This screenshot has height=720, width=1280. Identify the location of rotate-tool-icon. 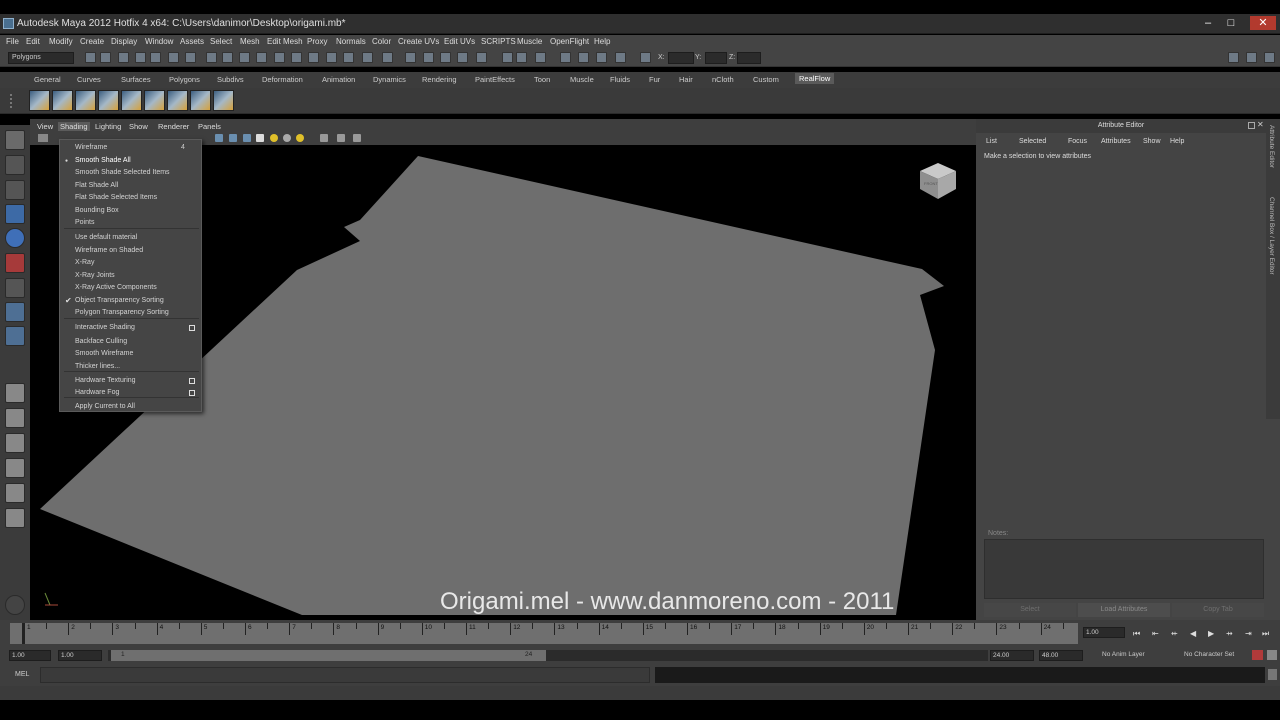
(15, 238).